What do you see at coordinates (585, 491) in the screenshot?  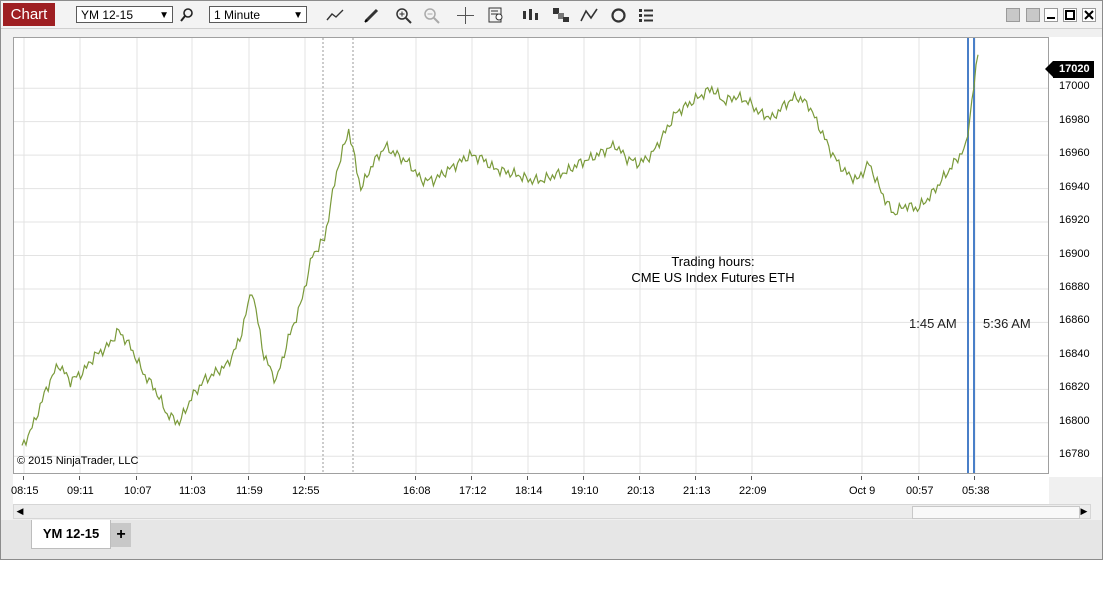 I see `x-tick-label: 19:10` at bounding box center [585, 491].